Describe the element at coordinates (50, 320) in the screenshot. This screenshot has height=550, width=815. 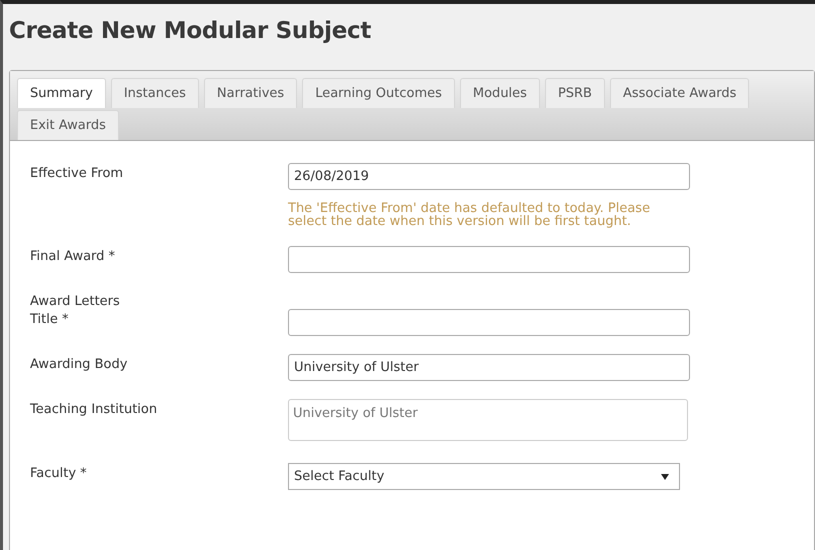
I see `field-label: Title *` at that location.